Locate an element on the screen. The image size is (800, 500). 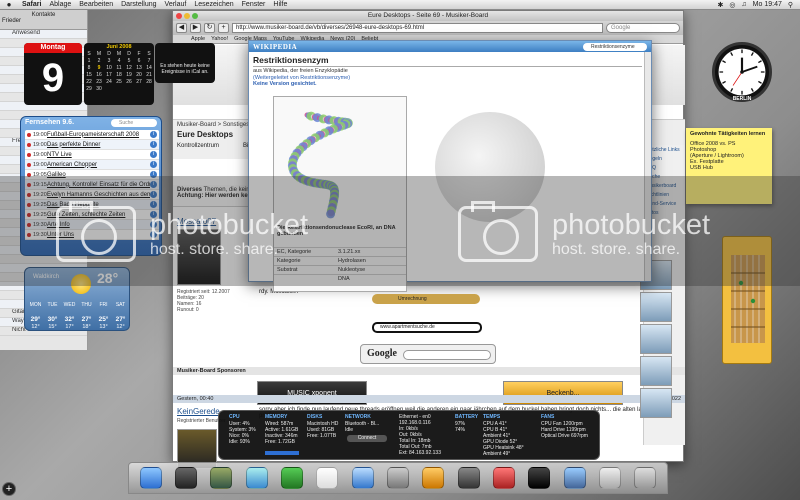
tv-guide-row: 19:00 NTV Live i is located at coordinates (92, 155).